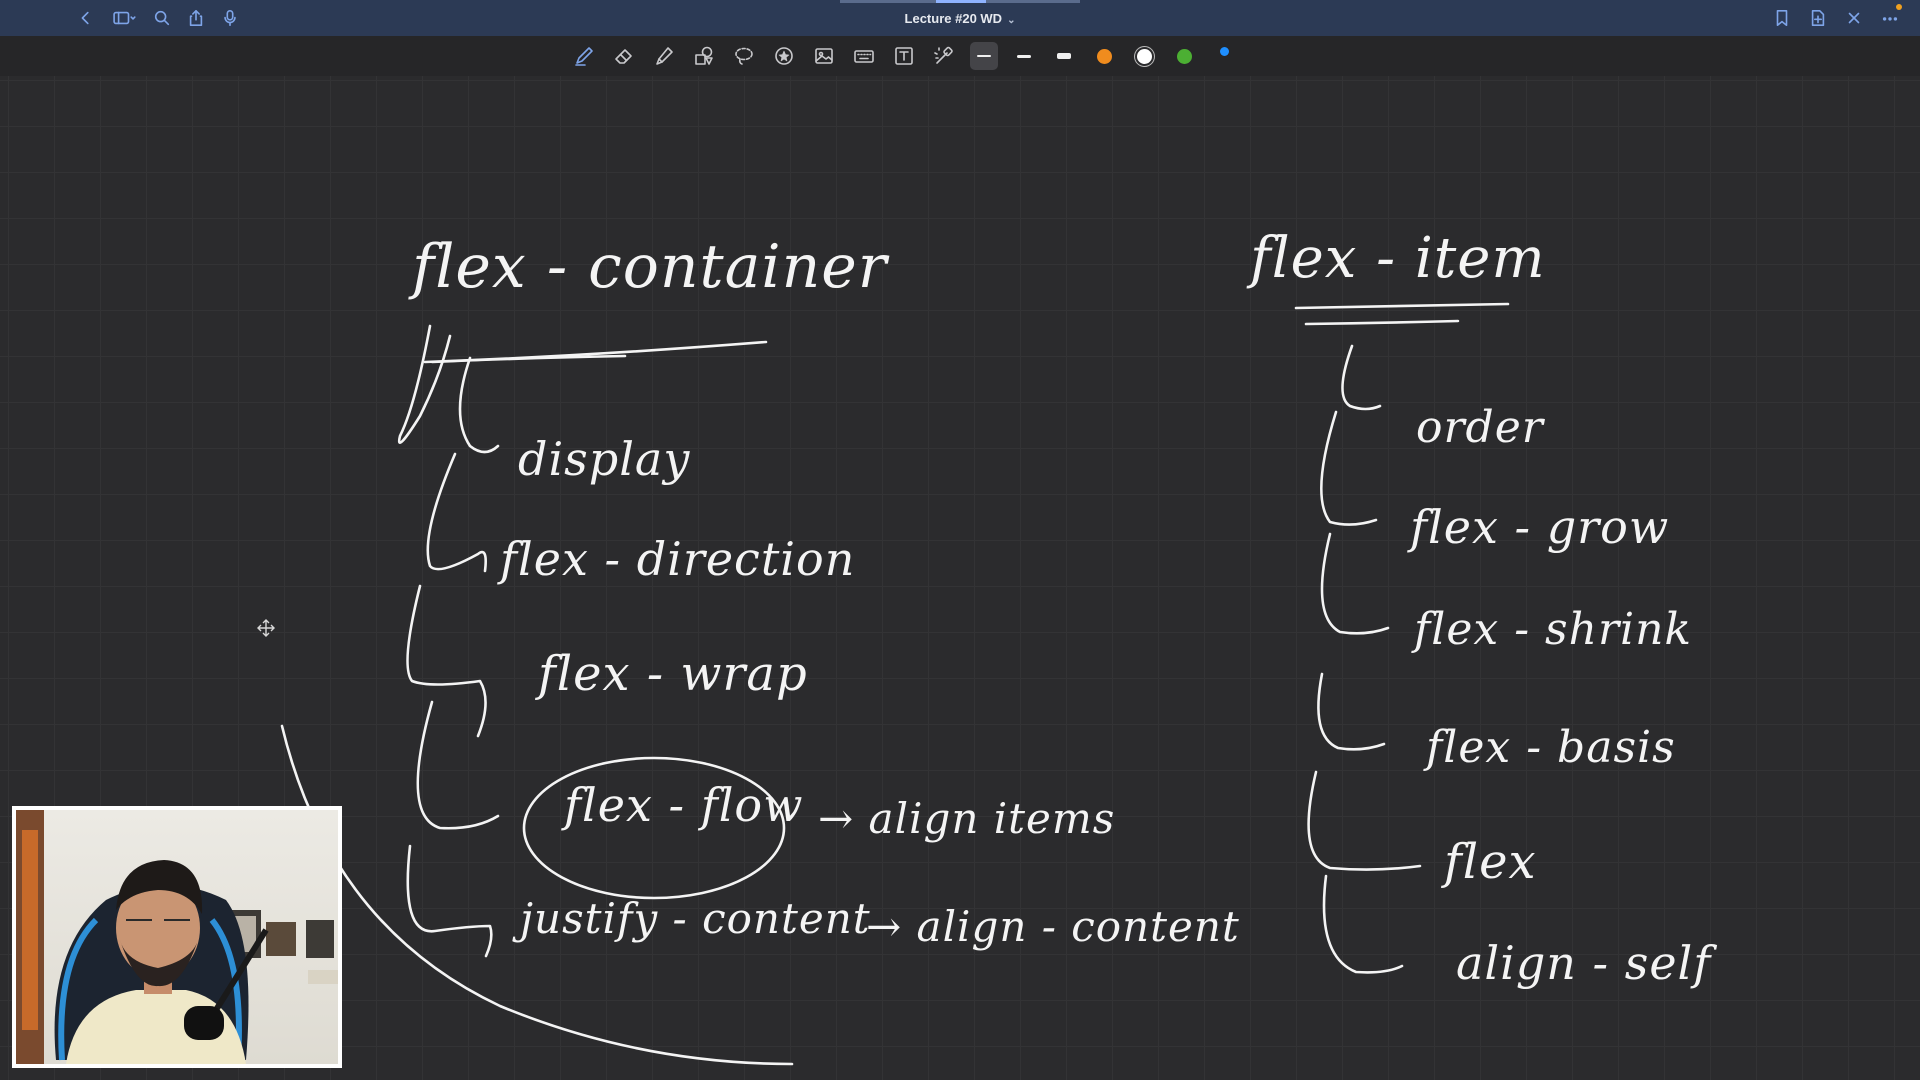 This screenshot has width=1920, height=1080. I want to click on color-picker-dot, so click(1224, 51).